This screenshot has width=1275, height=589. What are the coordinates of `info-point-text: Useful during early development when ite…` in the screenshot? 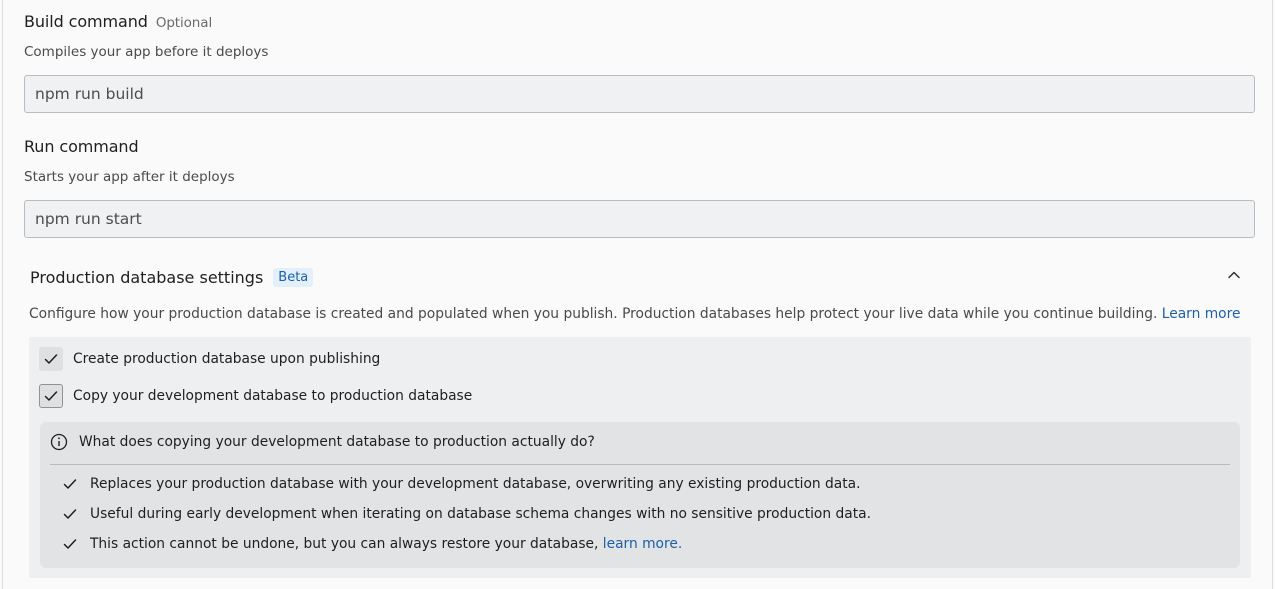 It's located at (480, 514).